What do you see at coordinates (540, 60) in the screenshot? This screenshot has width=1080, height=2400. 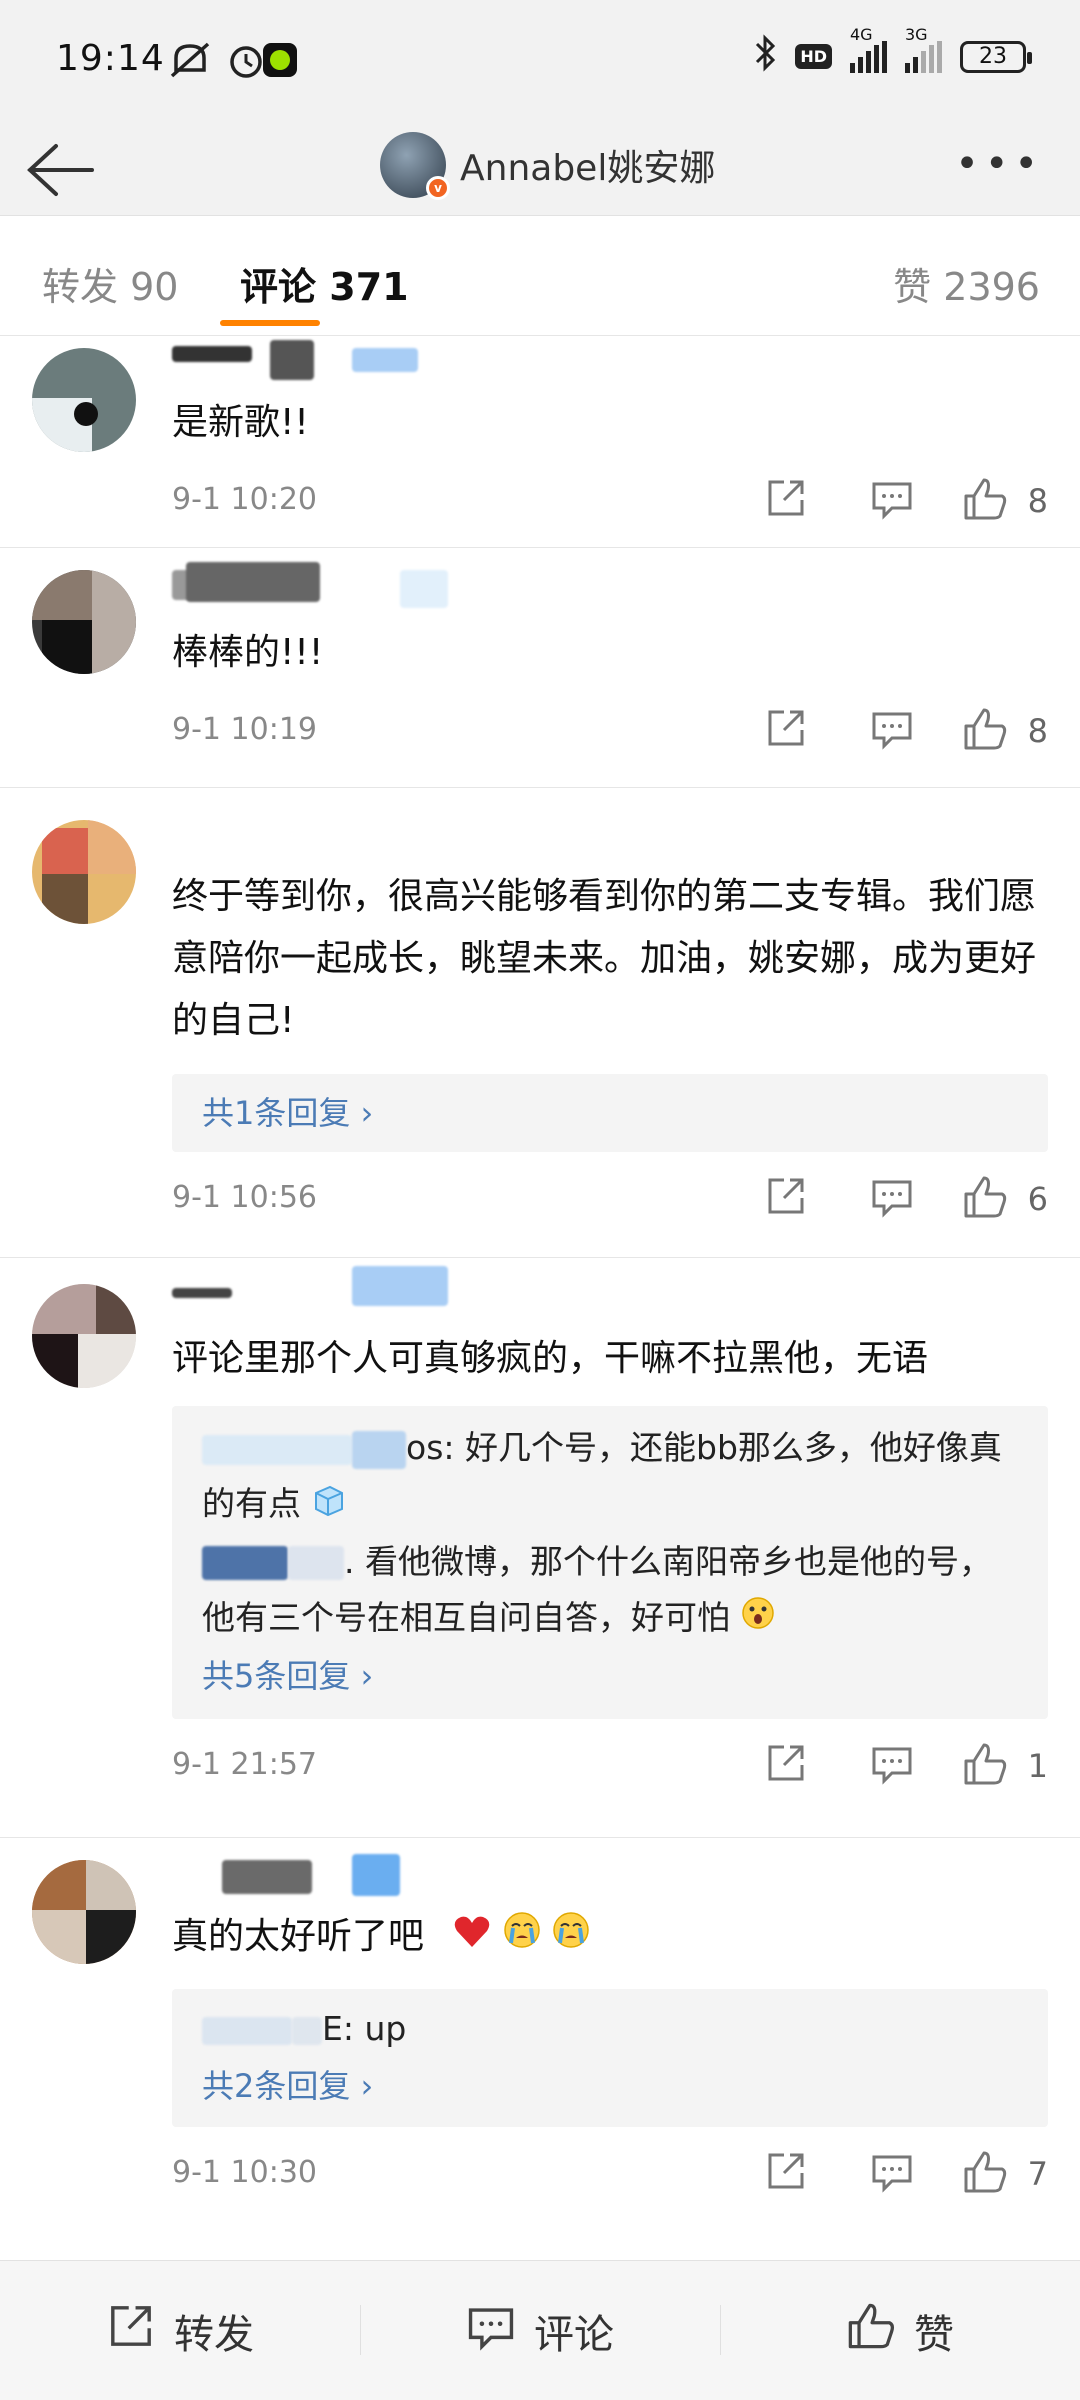 I see `status-bar: 19:14 HD 4G 3G 23` at bounding box center [540, 60].